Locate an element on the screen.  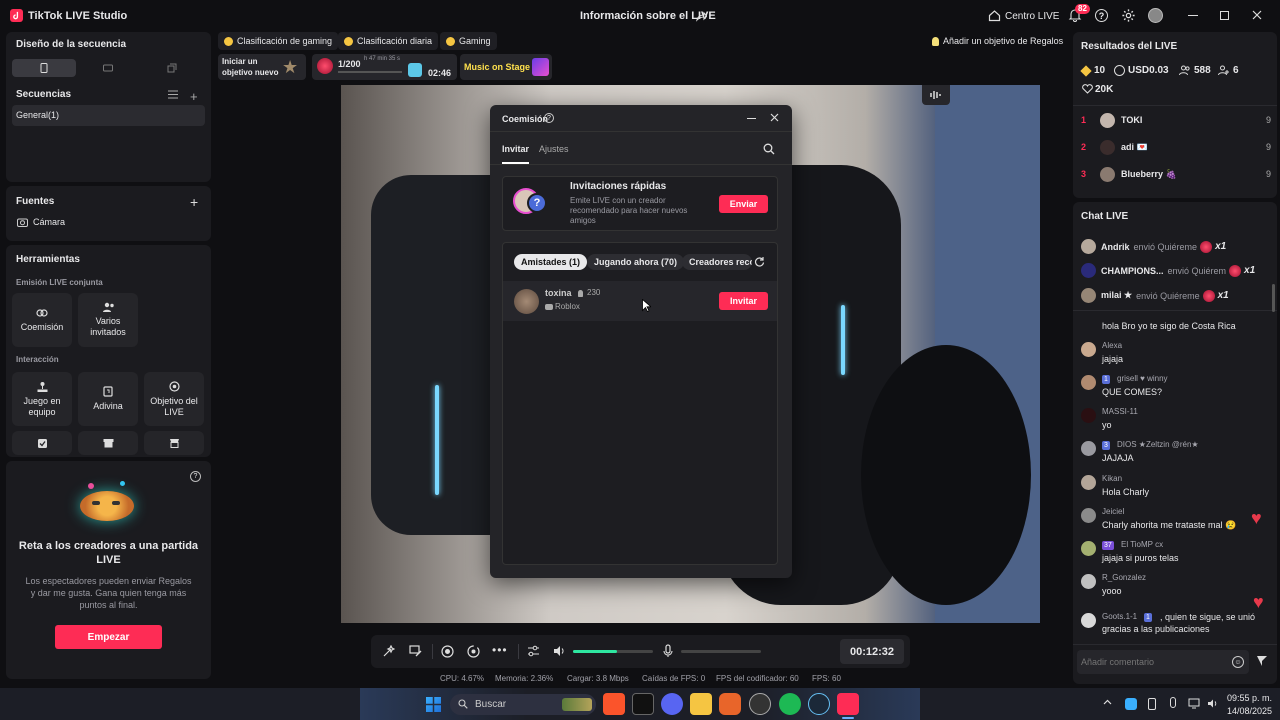
source-item-camera: Cámara is located at coordinates (49, 222).